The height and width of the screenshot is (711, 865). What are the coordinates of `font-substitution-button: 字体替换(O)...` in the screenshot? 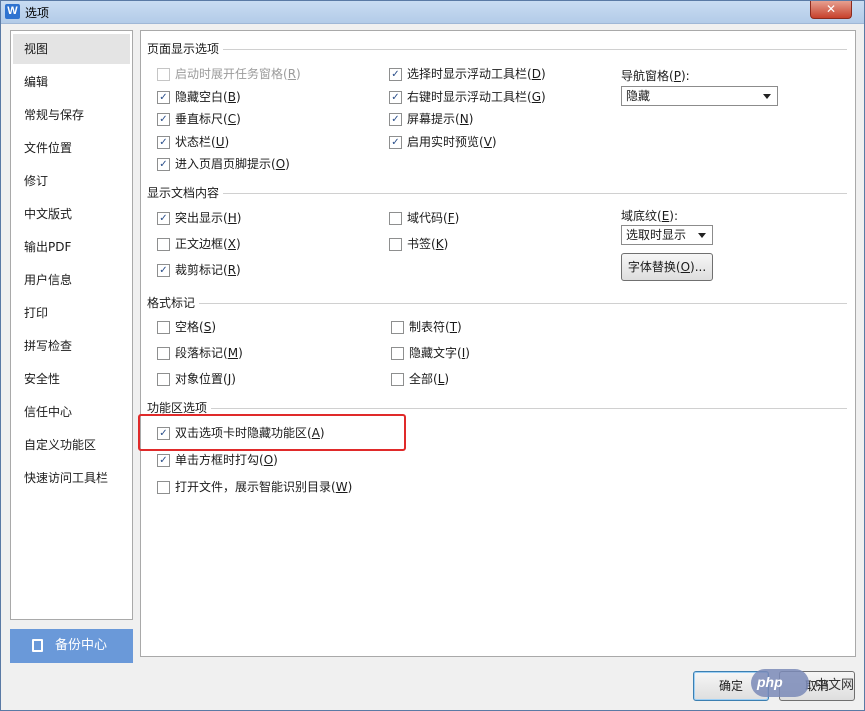 It's located at (667, 267).